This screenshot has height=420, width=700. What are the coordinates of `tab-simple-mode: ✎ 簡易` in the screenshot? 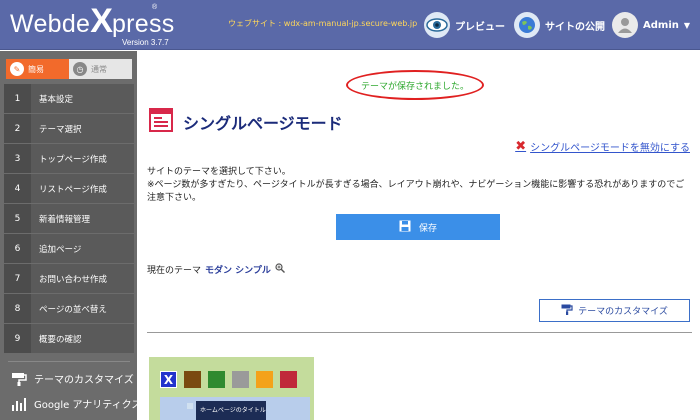 It's located at (37, 69).